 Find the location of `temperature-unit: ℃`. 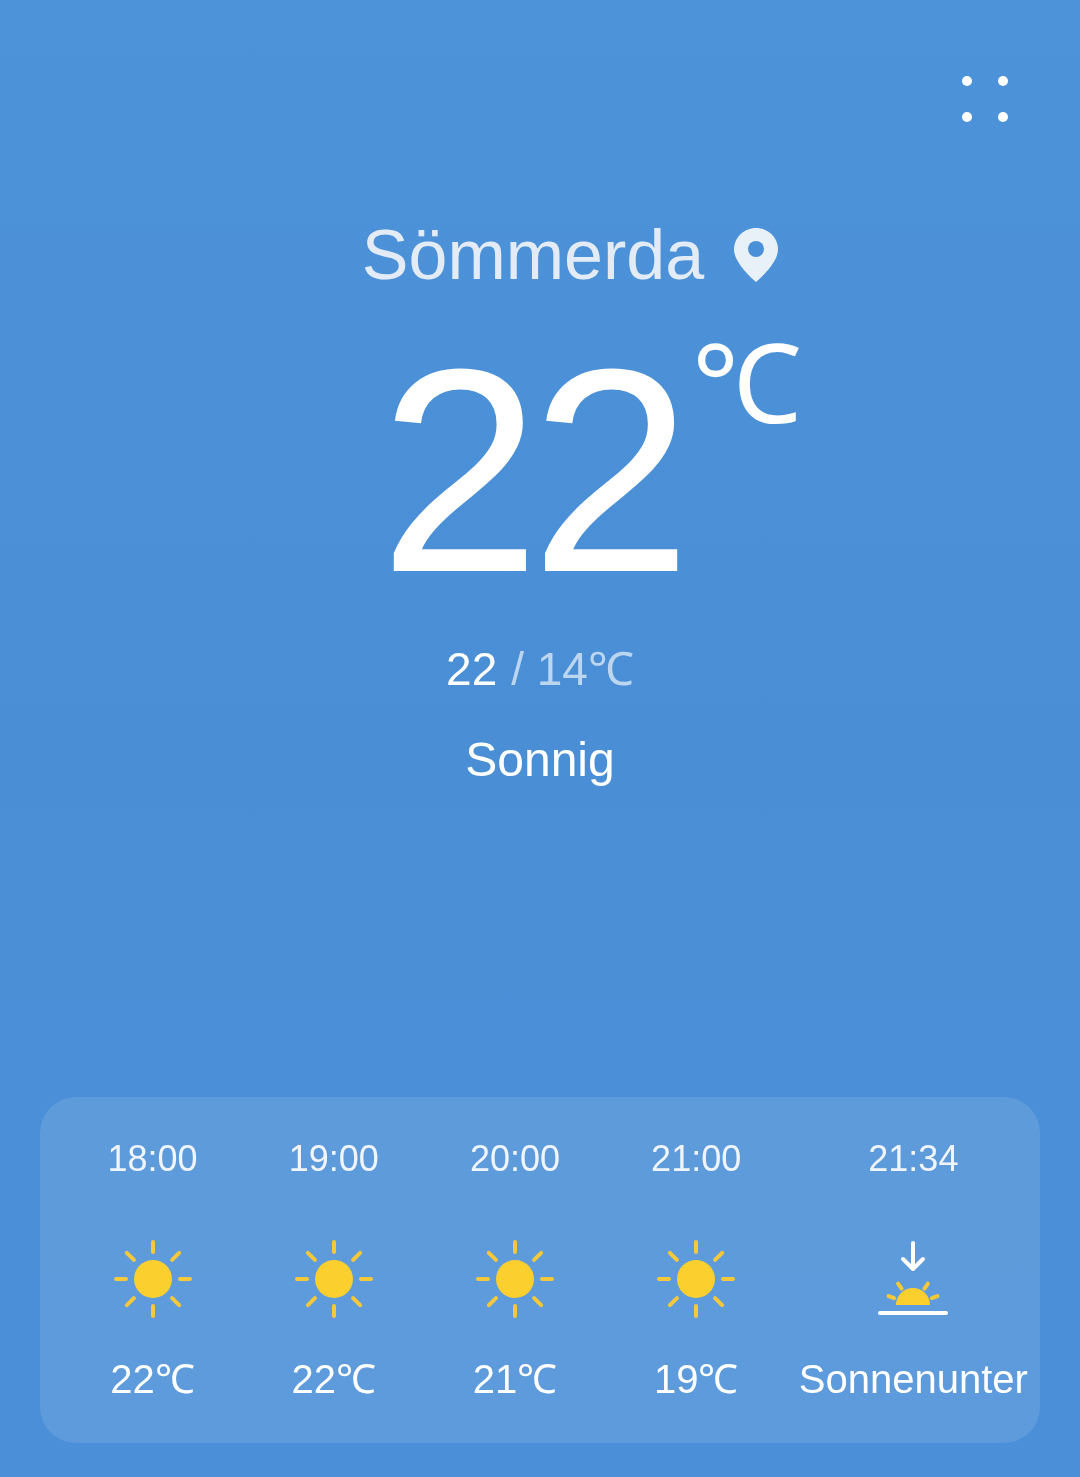

temperature-unit: ℃ is located at coordinates (746, 385).